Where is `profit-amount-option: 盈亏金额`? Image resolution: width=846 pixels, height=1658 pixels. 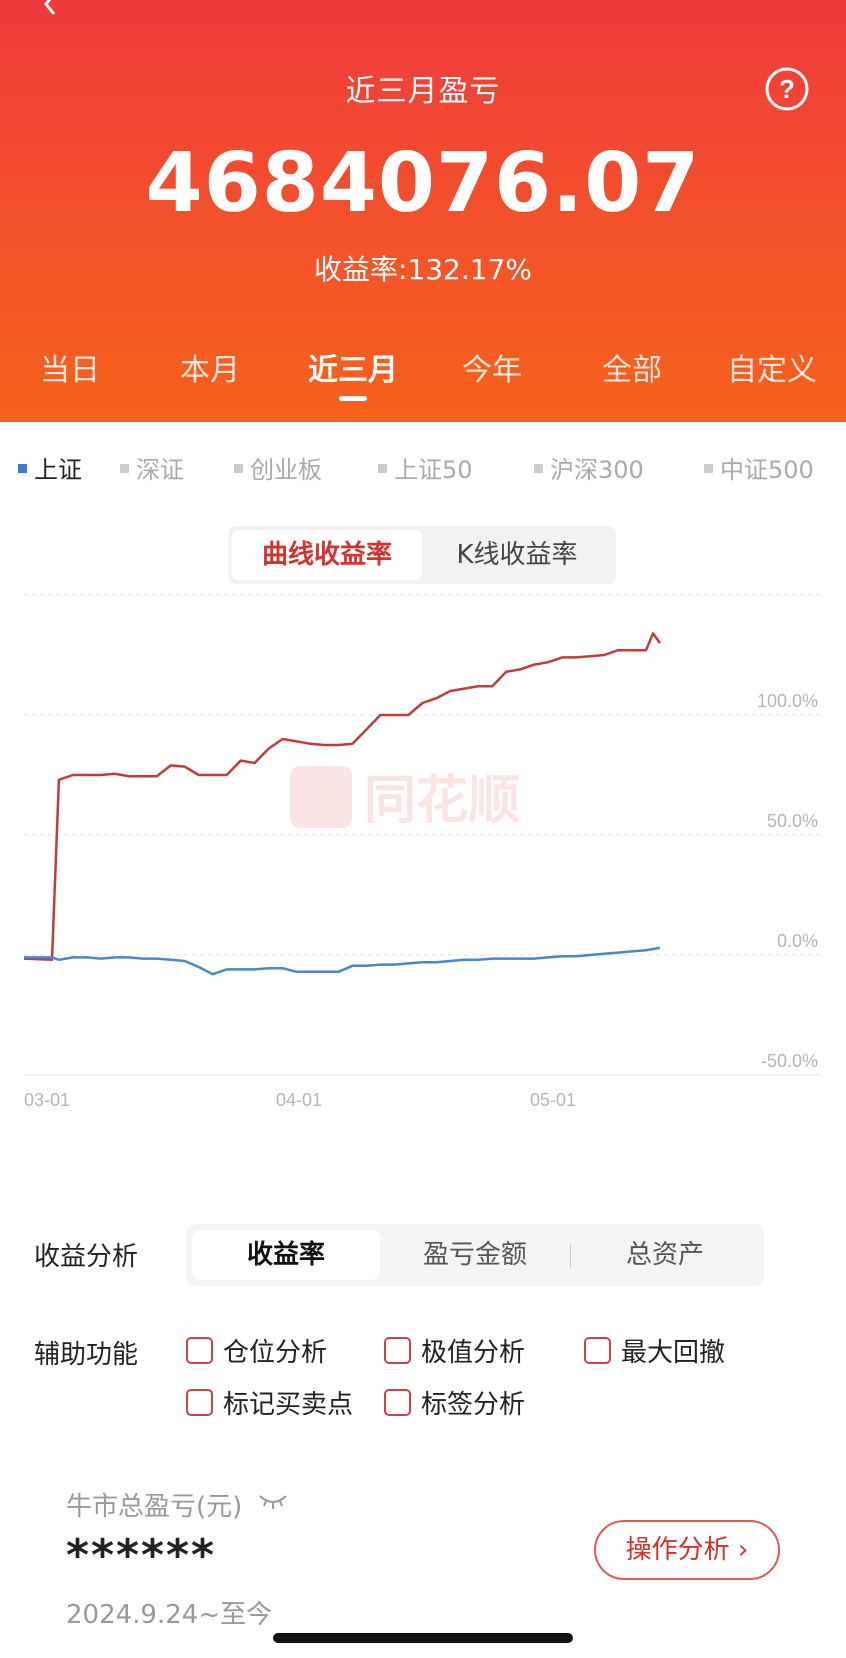
profit-amount-option: 盈亏金额 is located at coordinates (475, 1255).